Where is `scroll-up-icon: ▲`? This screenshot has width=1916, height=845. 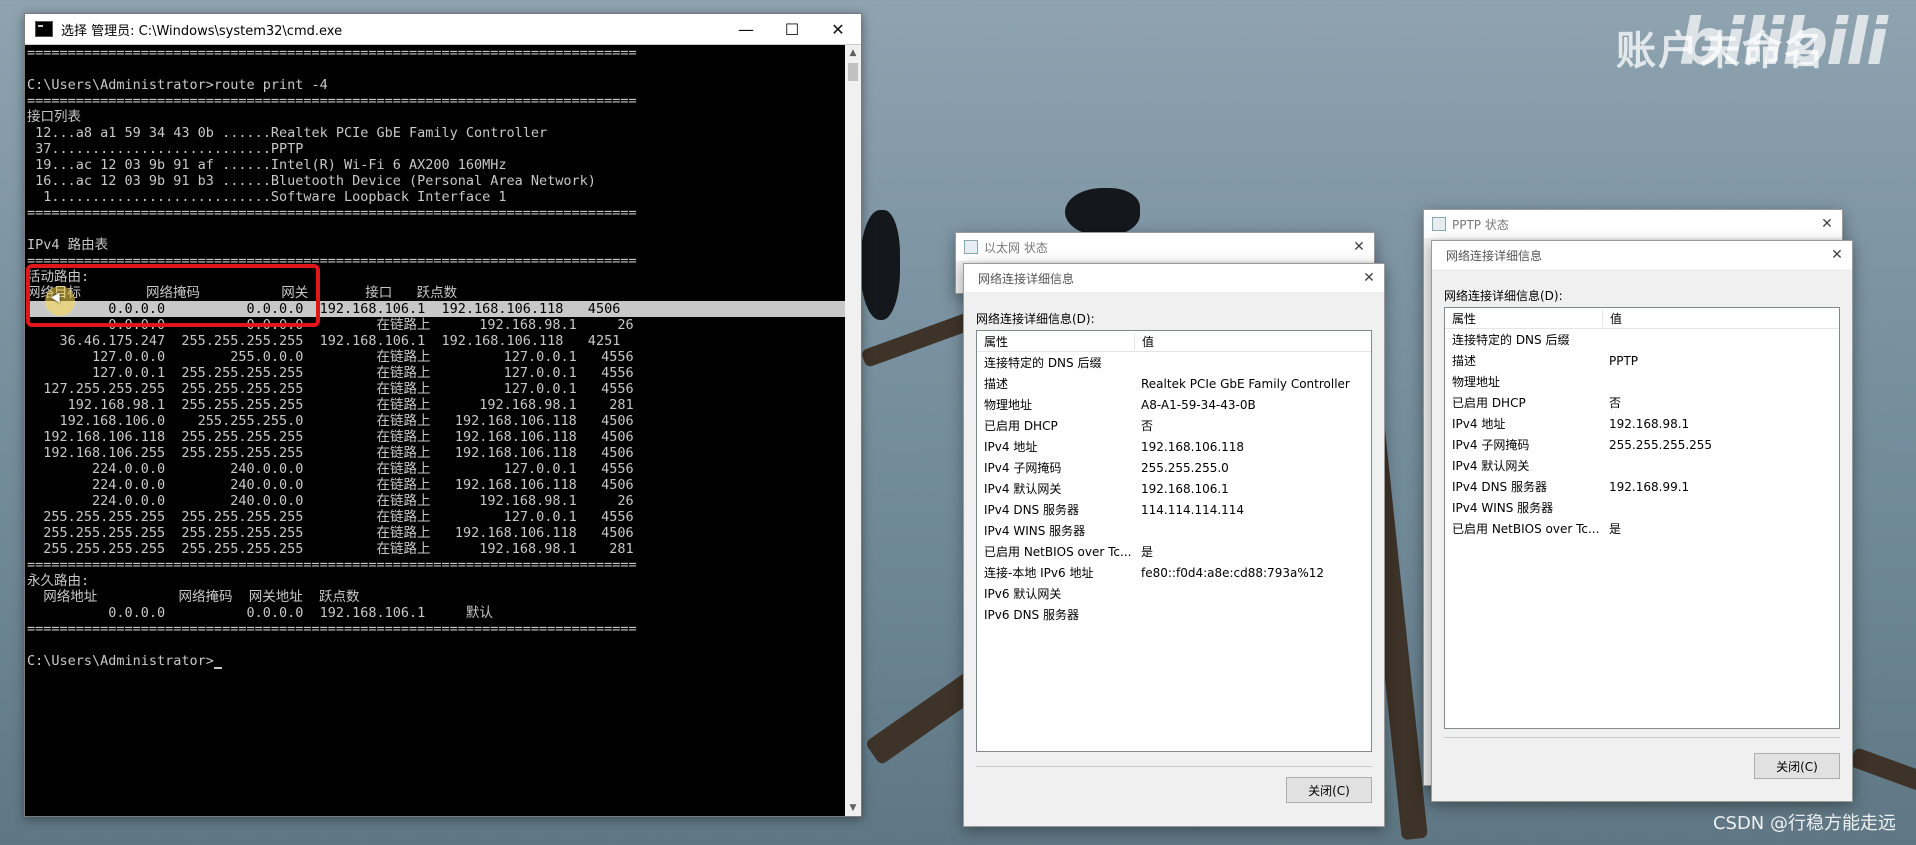
scroll-up-icon: ▲ is located at coordinates (853, 53).